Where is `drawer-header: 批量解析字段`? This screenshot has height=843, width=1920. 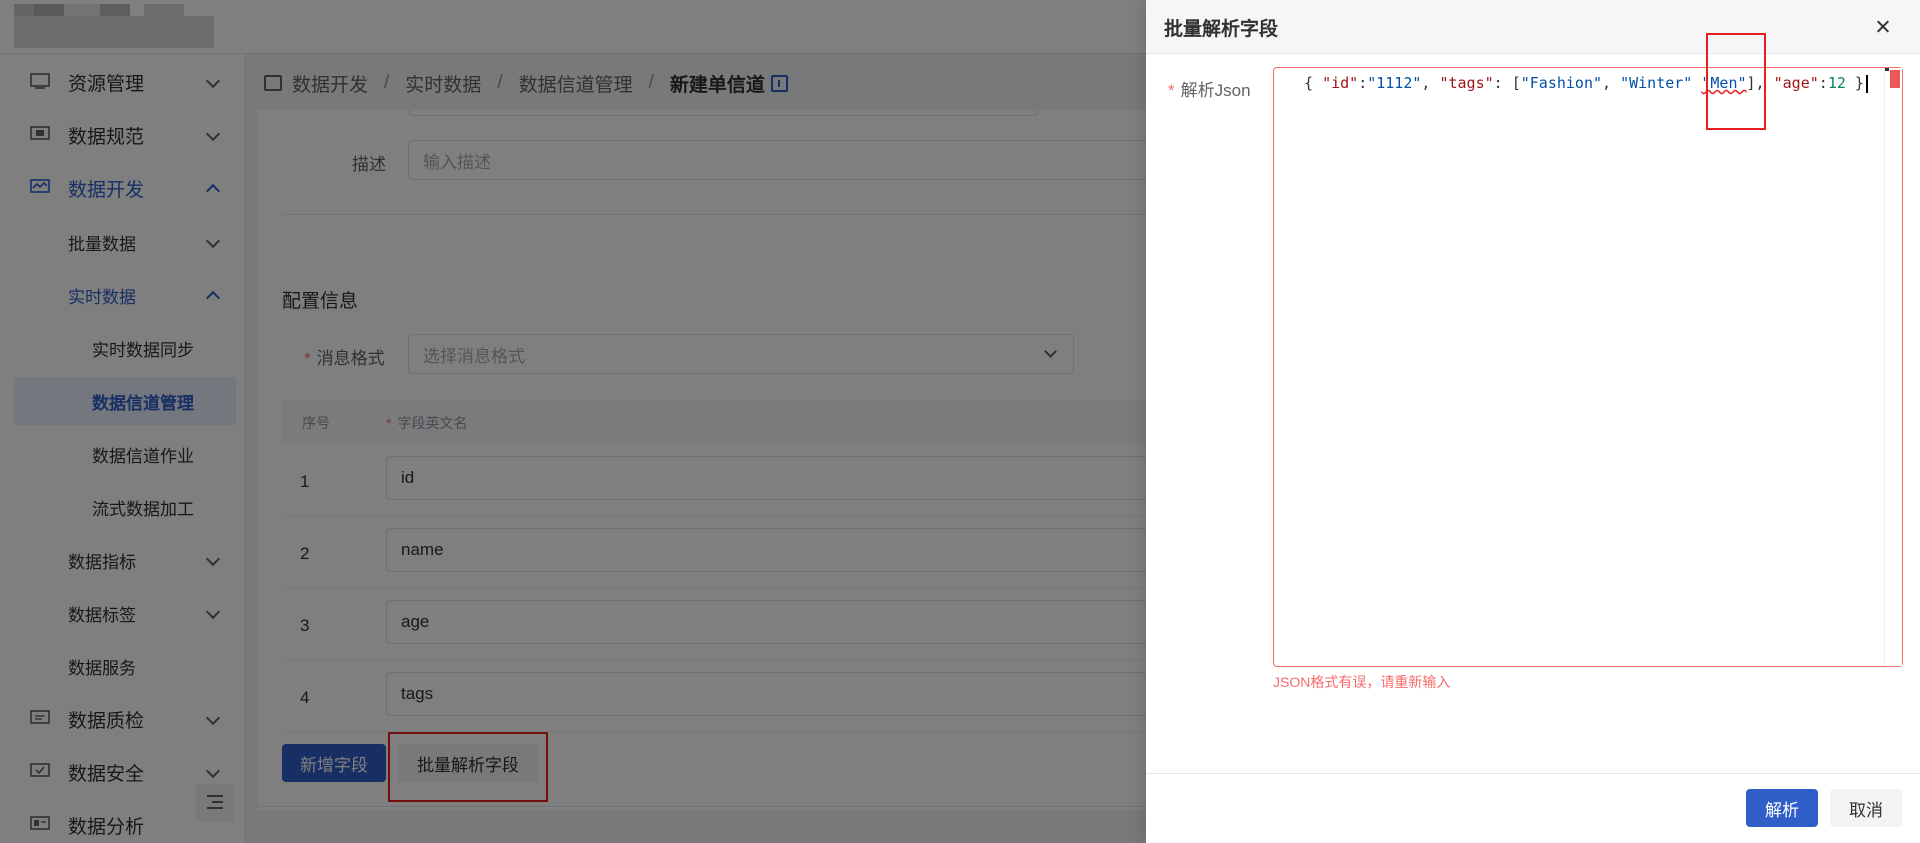
drawer-header: 批量解析字段 is located at coordinates (1533, 27).